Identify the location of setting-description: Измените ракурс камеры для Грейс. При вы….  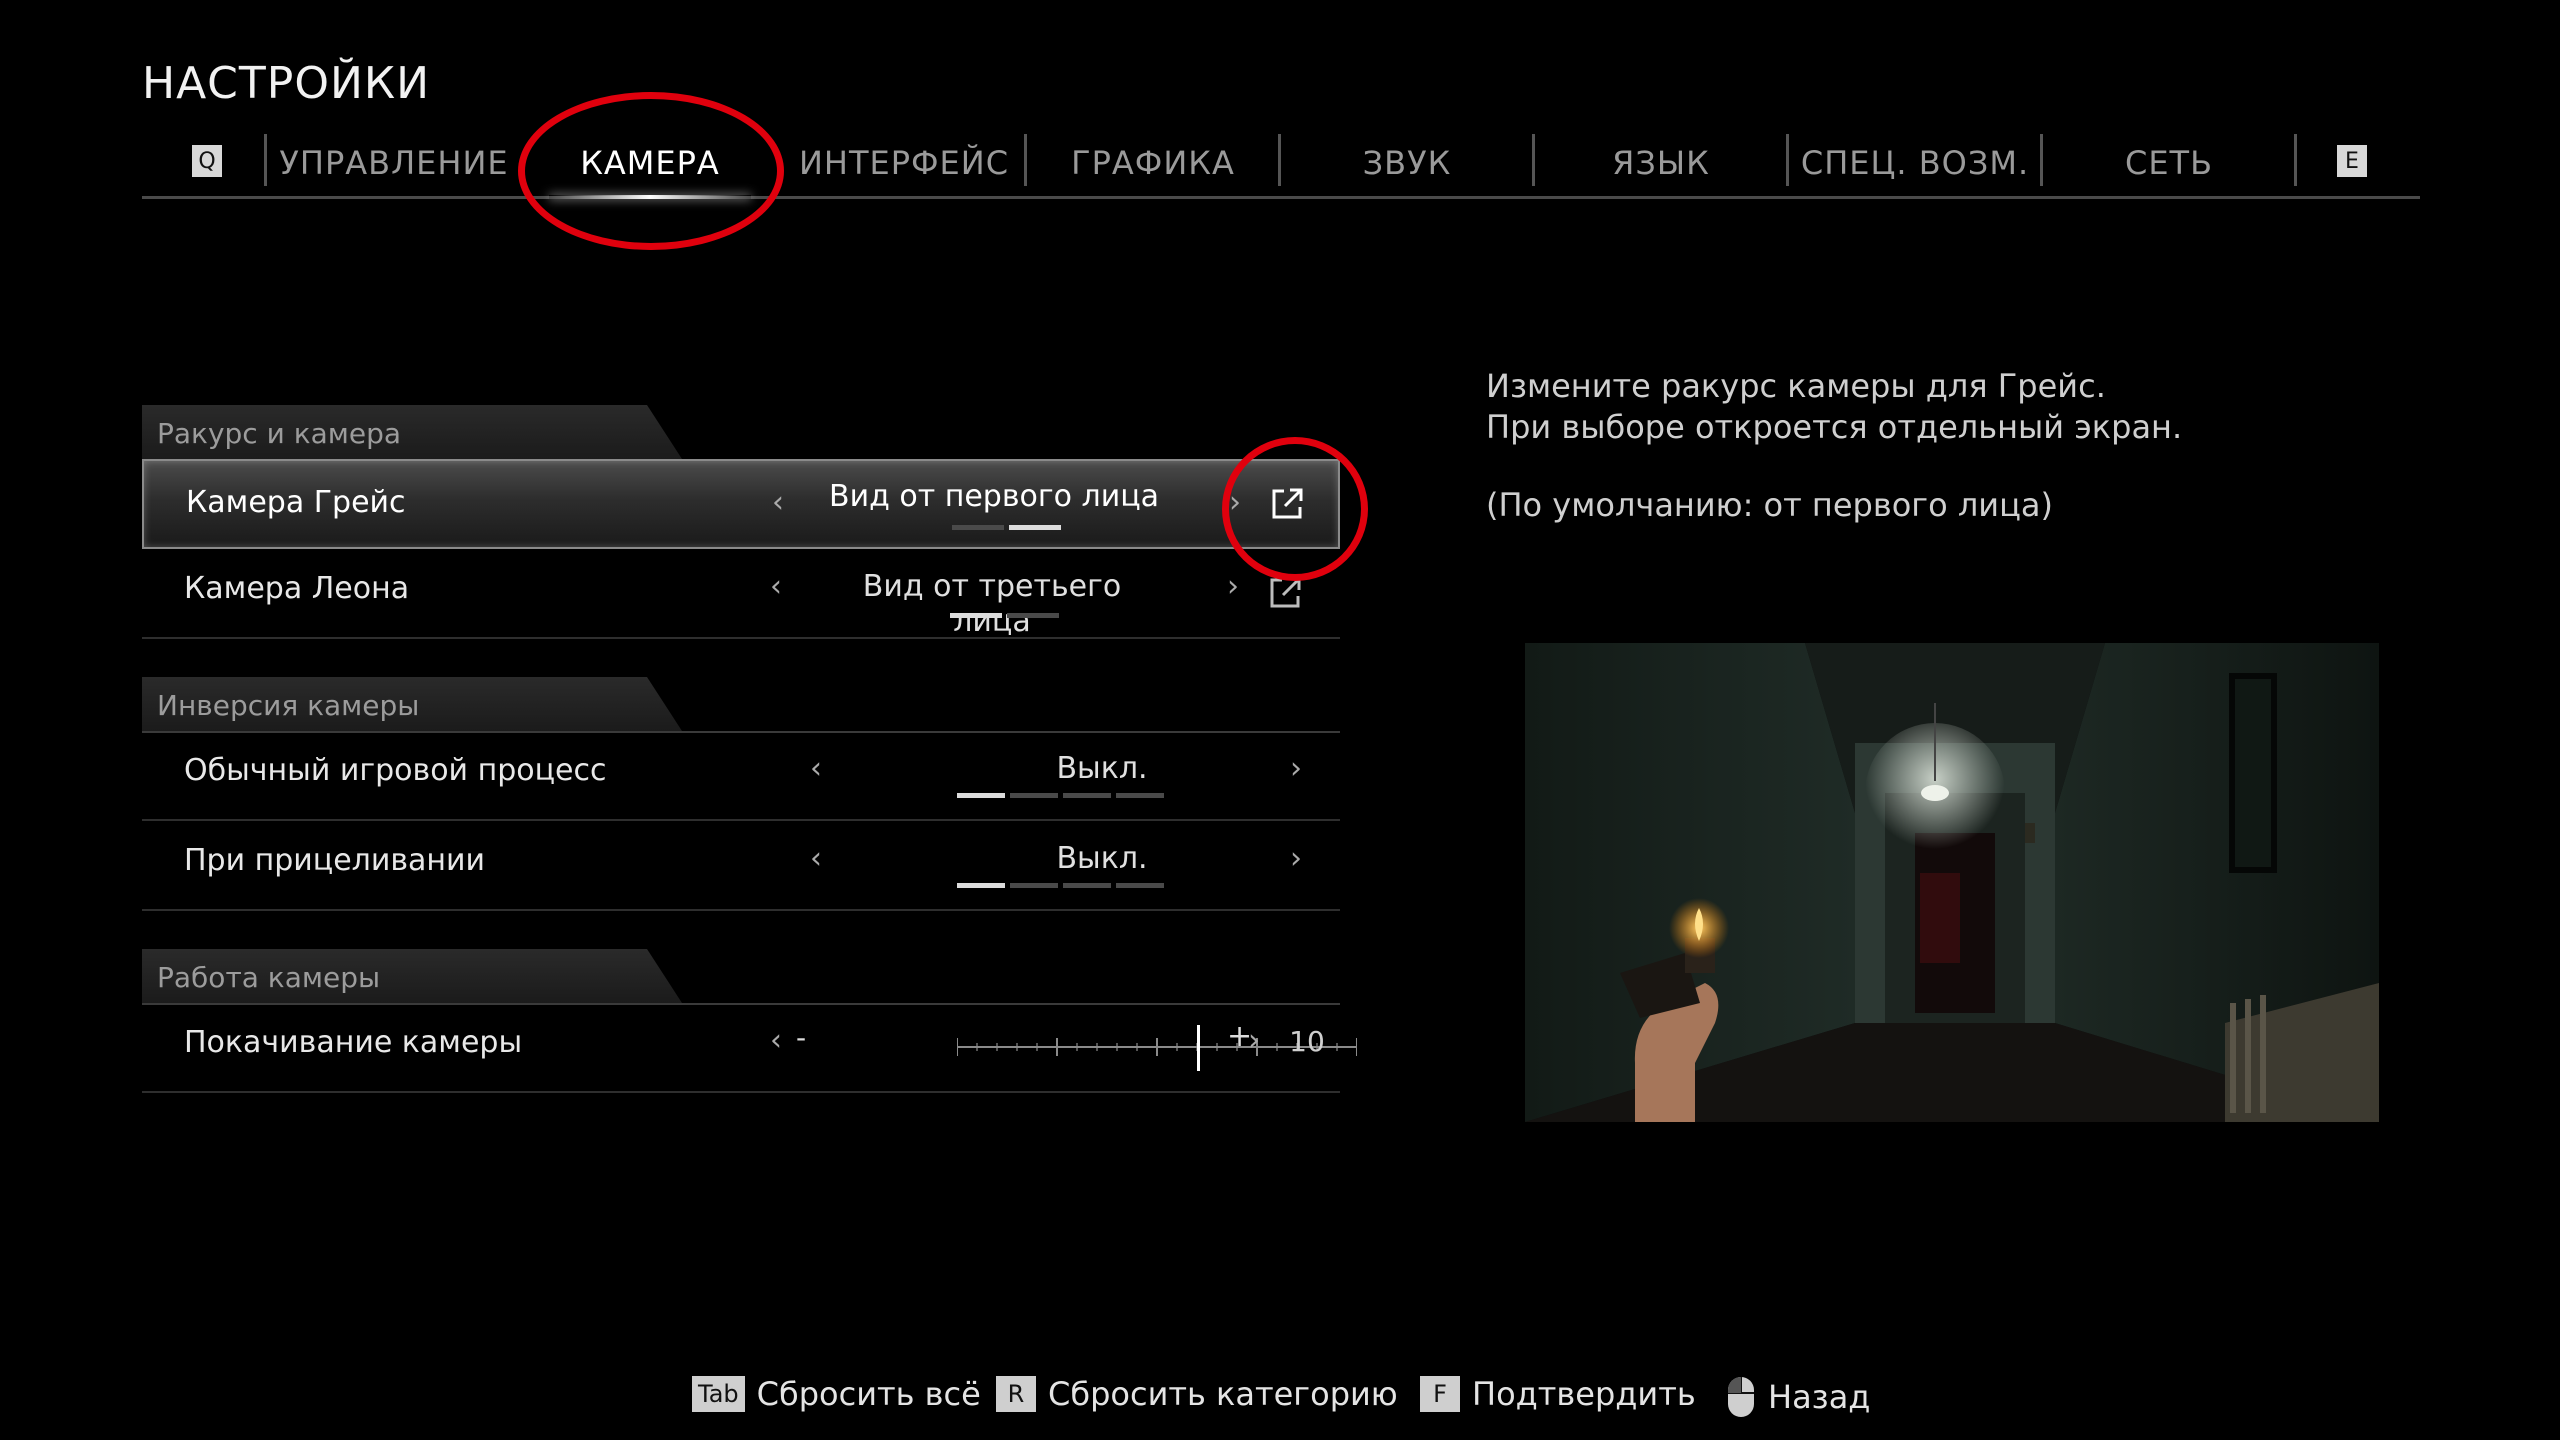
(1834, 407).